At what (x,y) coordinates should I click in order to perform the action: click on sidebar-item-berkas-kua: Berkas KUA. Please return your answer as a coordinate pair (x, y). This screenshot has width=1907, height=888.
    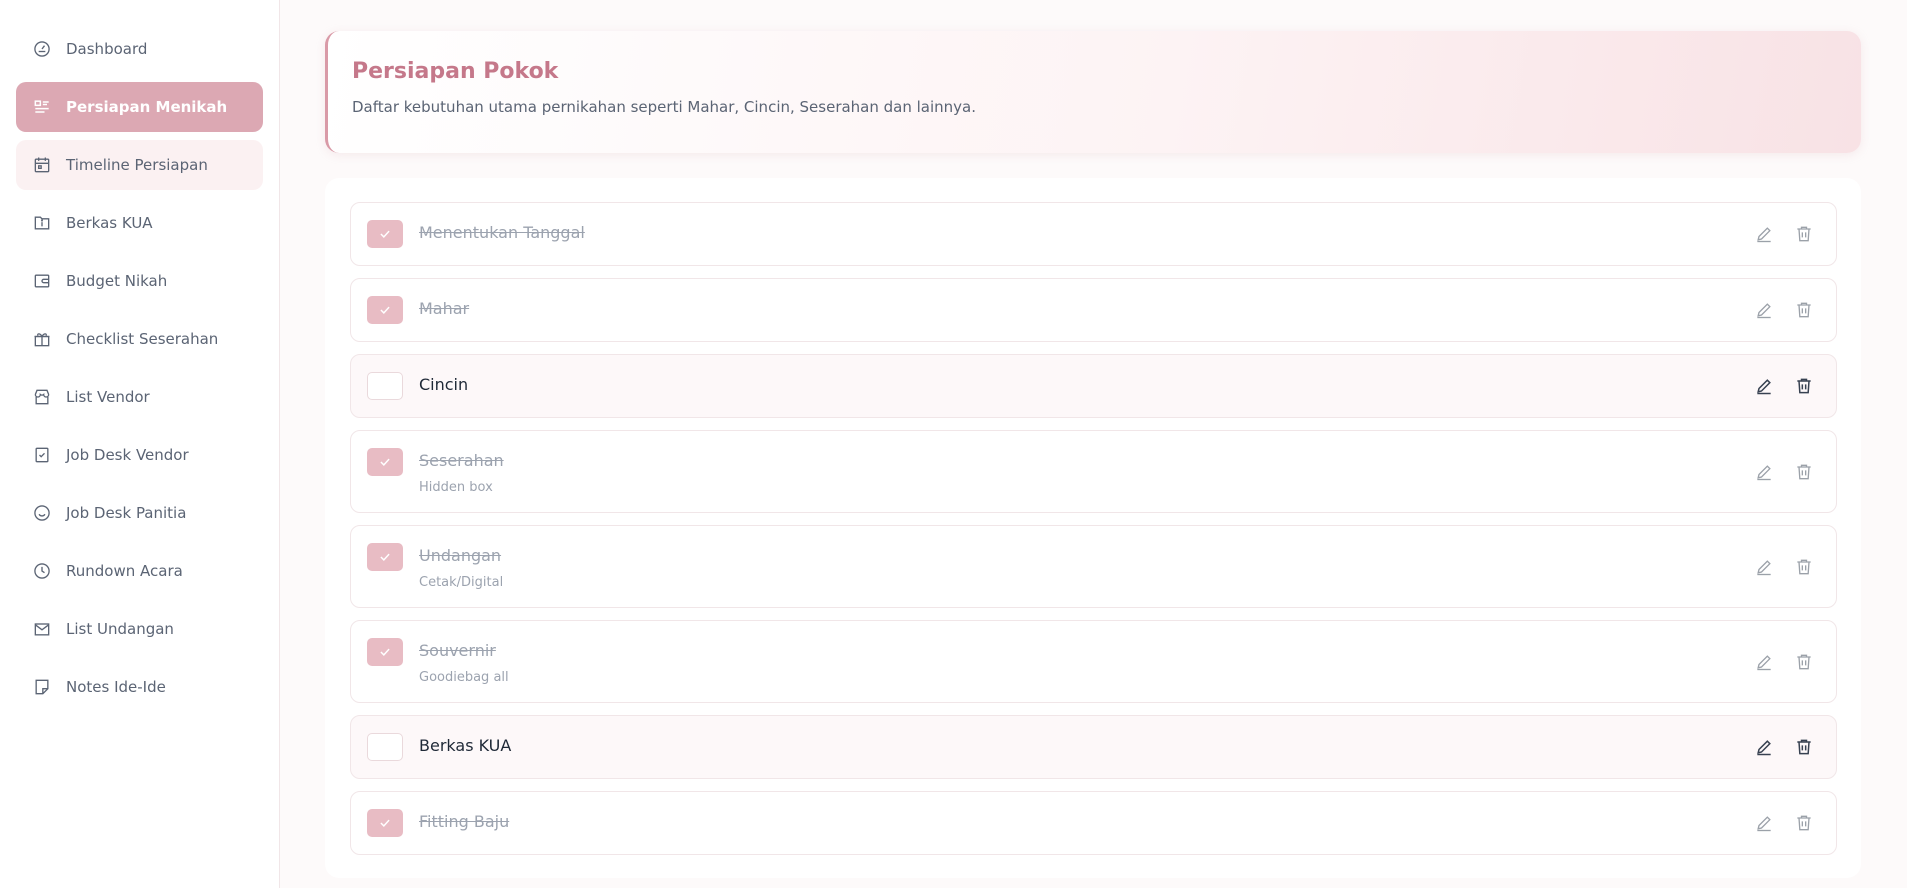
    Looking at the image, I should click on (139, 223).